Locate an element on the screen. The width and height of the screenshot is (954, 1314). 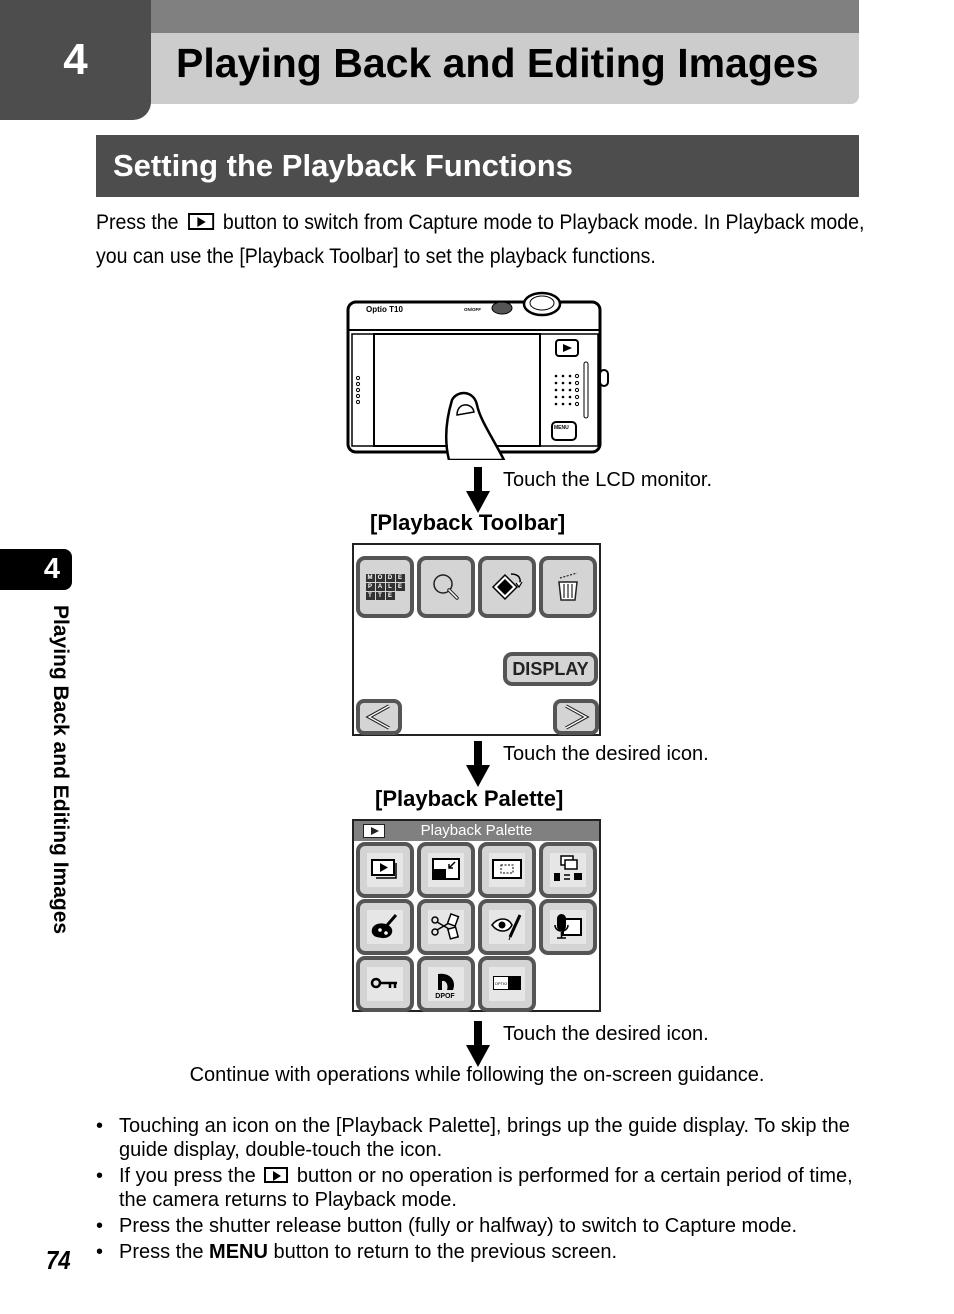
intro-text-before: Press the is located at coordinates (137, 222).